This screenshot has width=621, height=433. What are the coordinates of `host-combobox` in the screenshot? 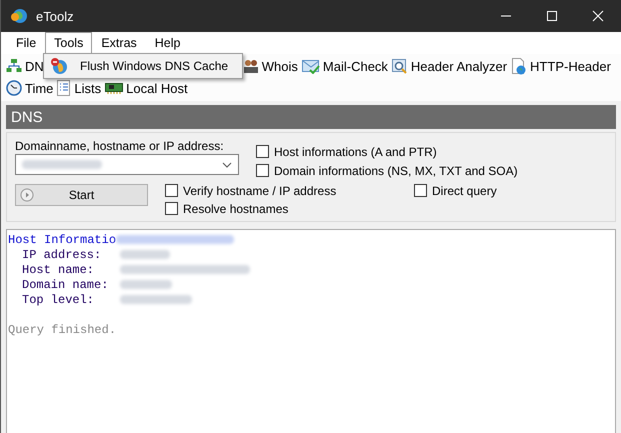 It's located at (127, 164).